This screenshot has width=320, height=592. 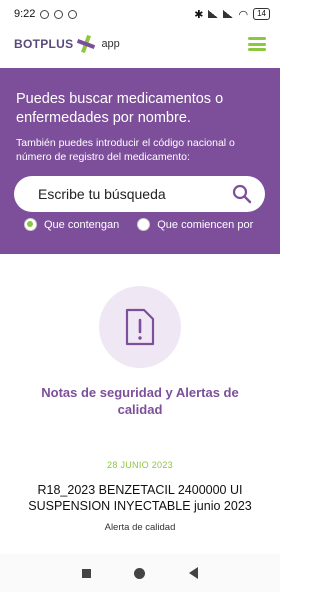 What do you see at coordinates (44, 44) in the screenshot?
I see `logo-text: BOTPLUS` at bounding box center [44, 44].